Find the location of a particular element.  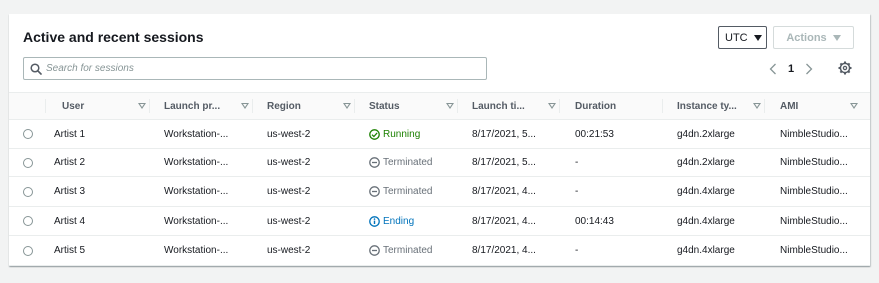

actions-label: Actions is located at coordinates (806, 37).